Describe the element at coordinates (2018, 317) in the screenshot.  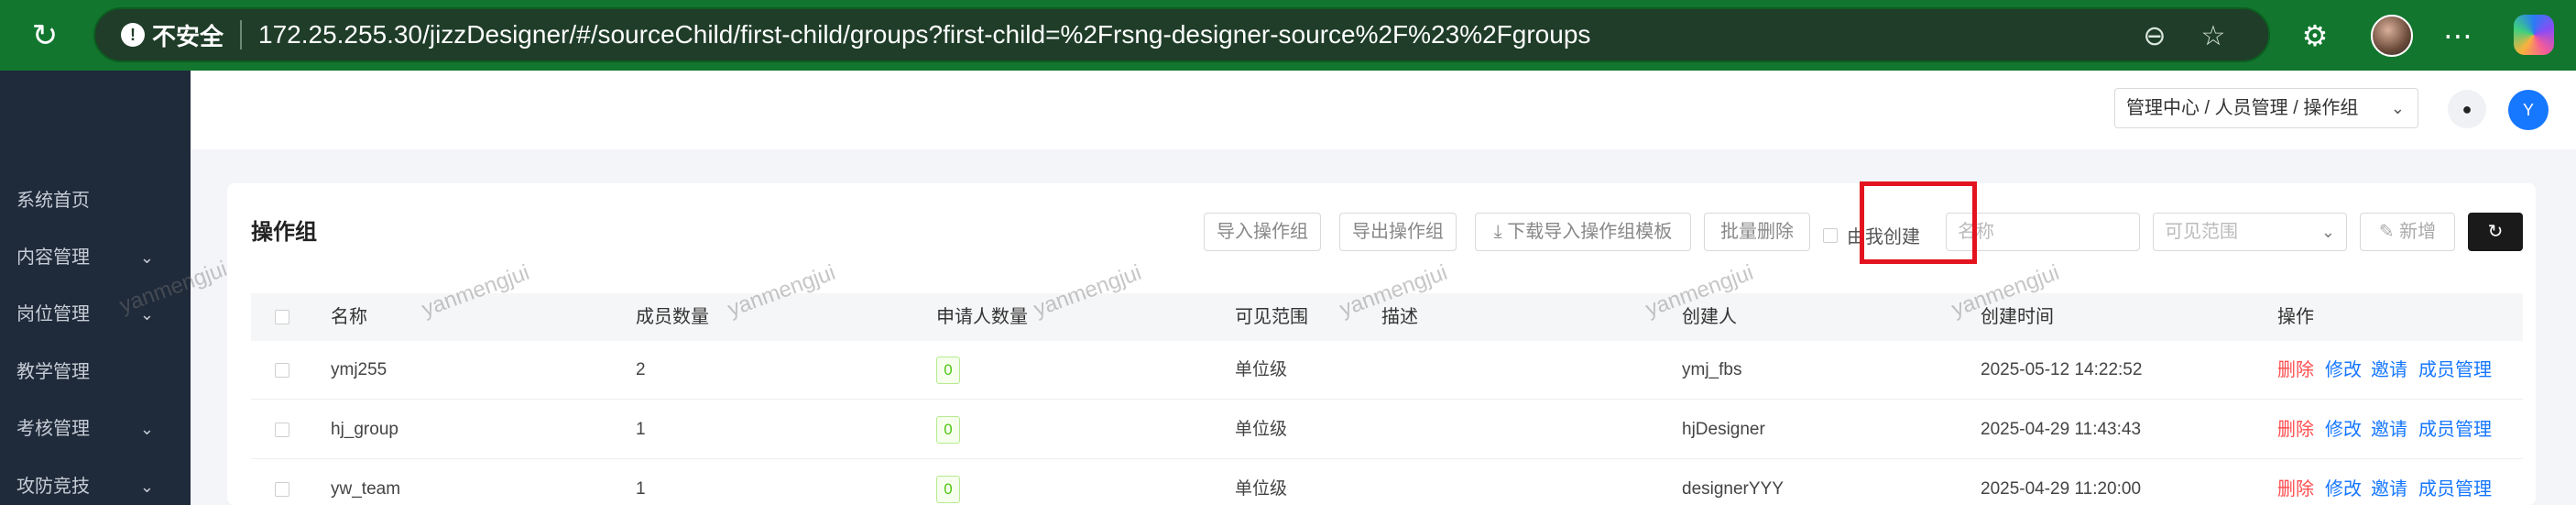
I see `column-header-created-at: 创建时间` at that location.